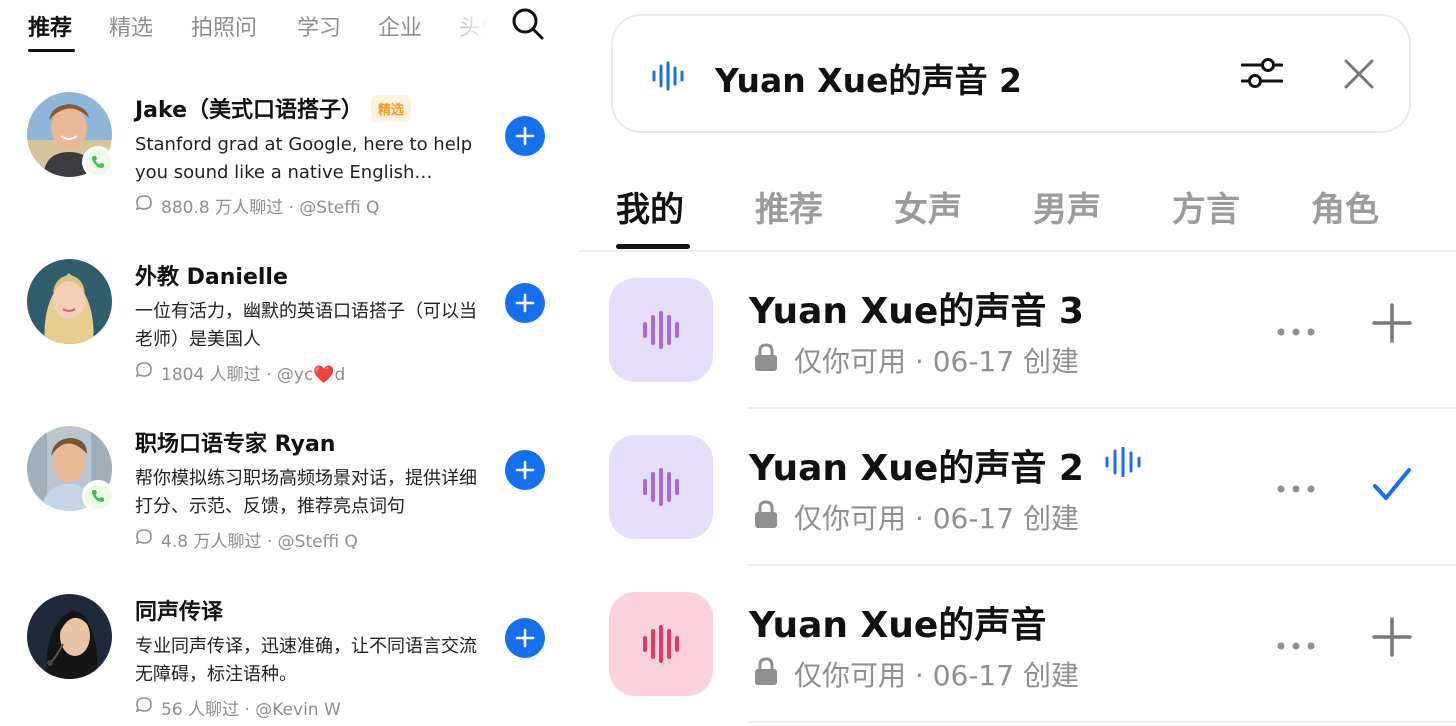  I want to click on bot-name: 职场口语专家 Ryan, so click(235, 442).